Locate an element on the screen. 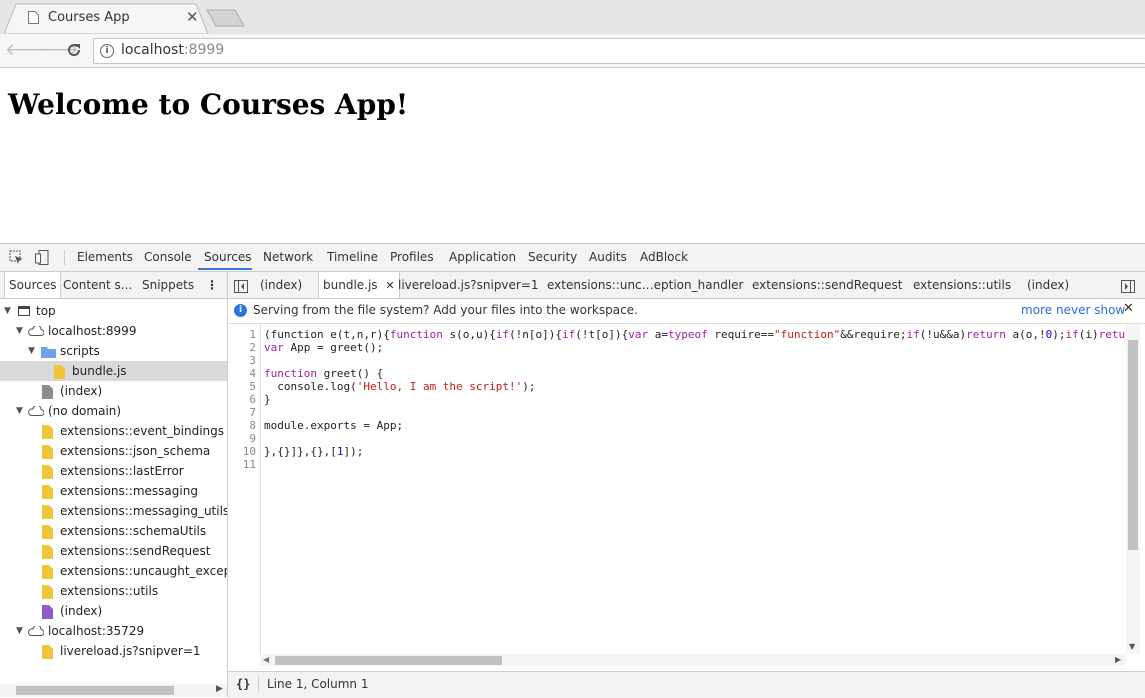 Image resolution: width=1145 pixels, height=698 pixels. tree-item-file: extensions::sendRequest is located at coordinates (113, 551).